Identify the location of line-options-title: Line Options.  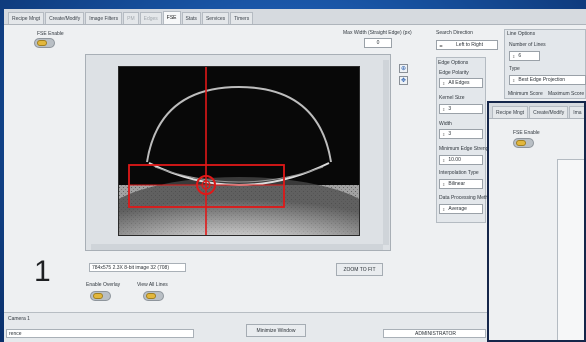
(521, 34).